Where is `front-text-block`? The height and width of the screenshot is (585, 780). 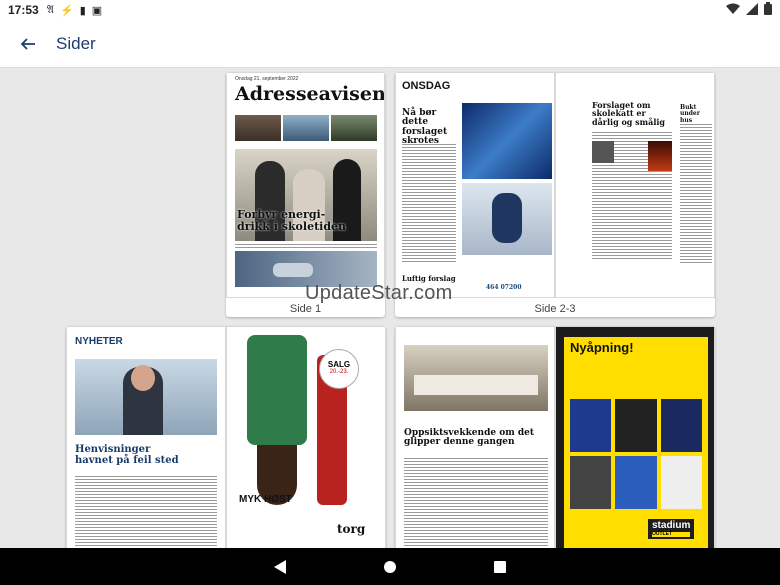 front-text-block is located at coordinates (306, 246).